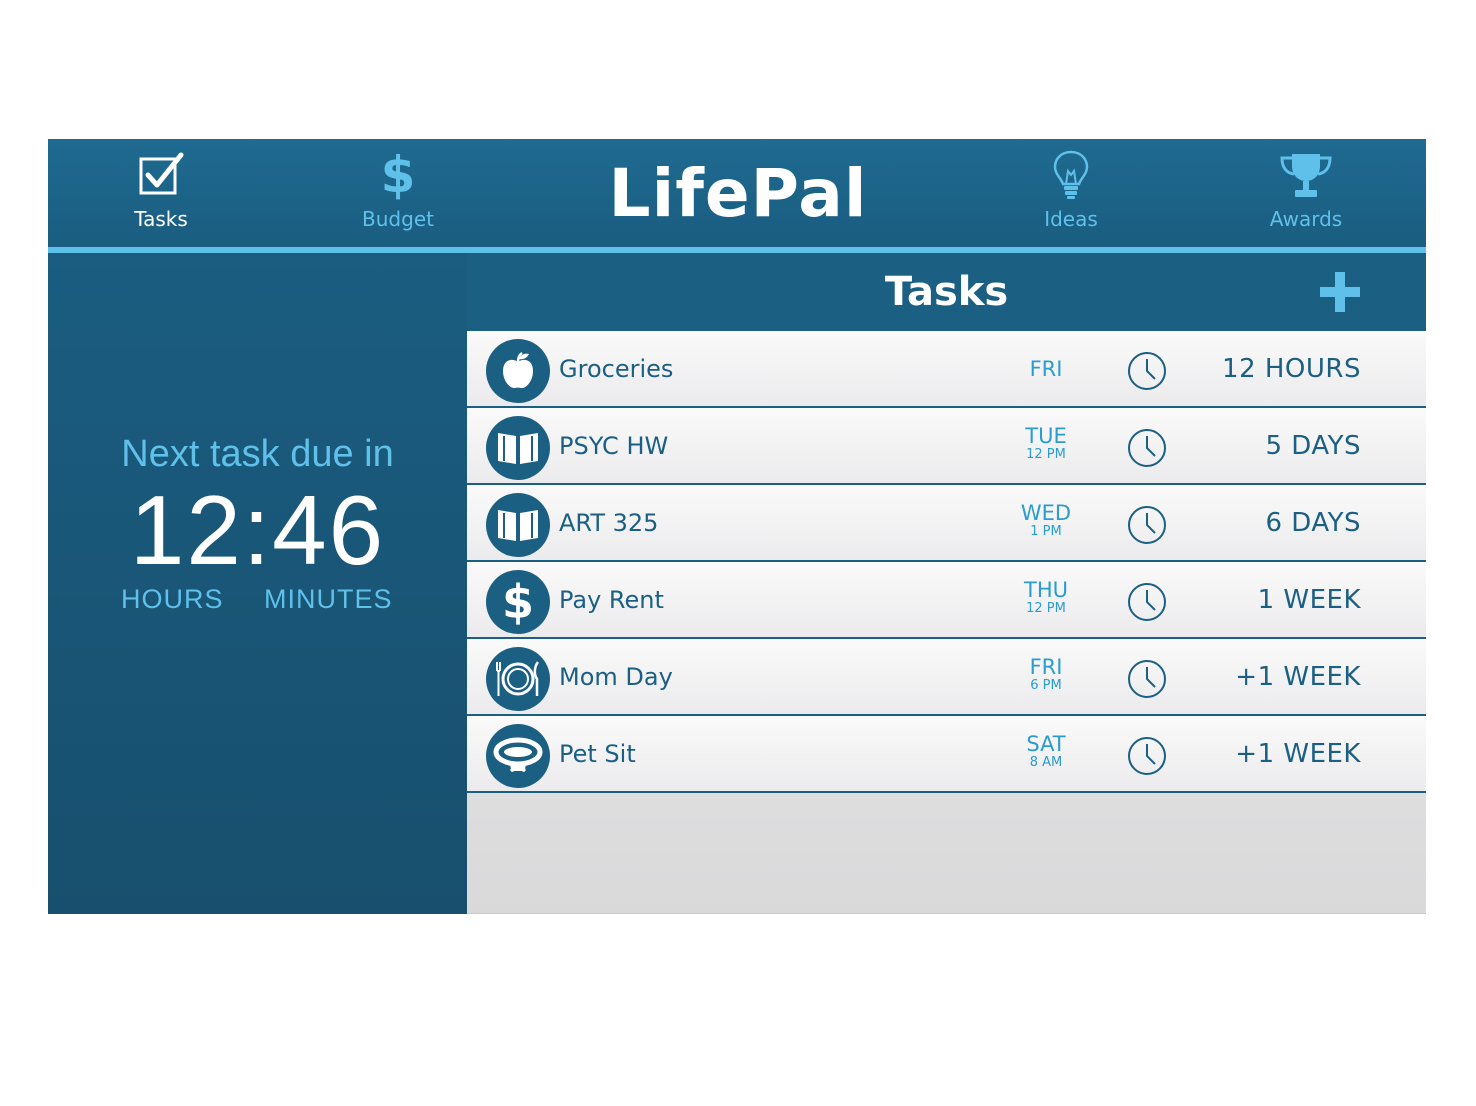  Describe the element at coordinates (611, 600) in the screenshot. I see `task-name: Pay Rent` at that location.